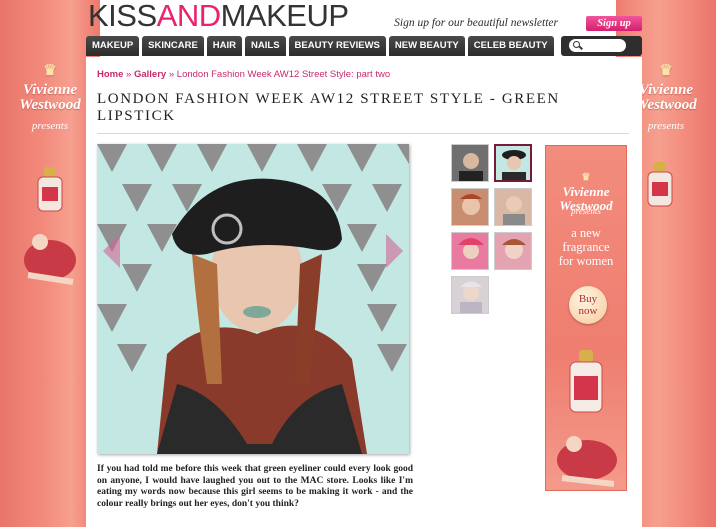  I want to click on side-ad-logo: ♛ Vivienne Westwood, so click(50, 88).